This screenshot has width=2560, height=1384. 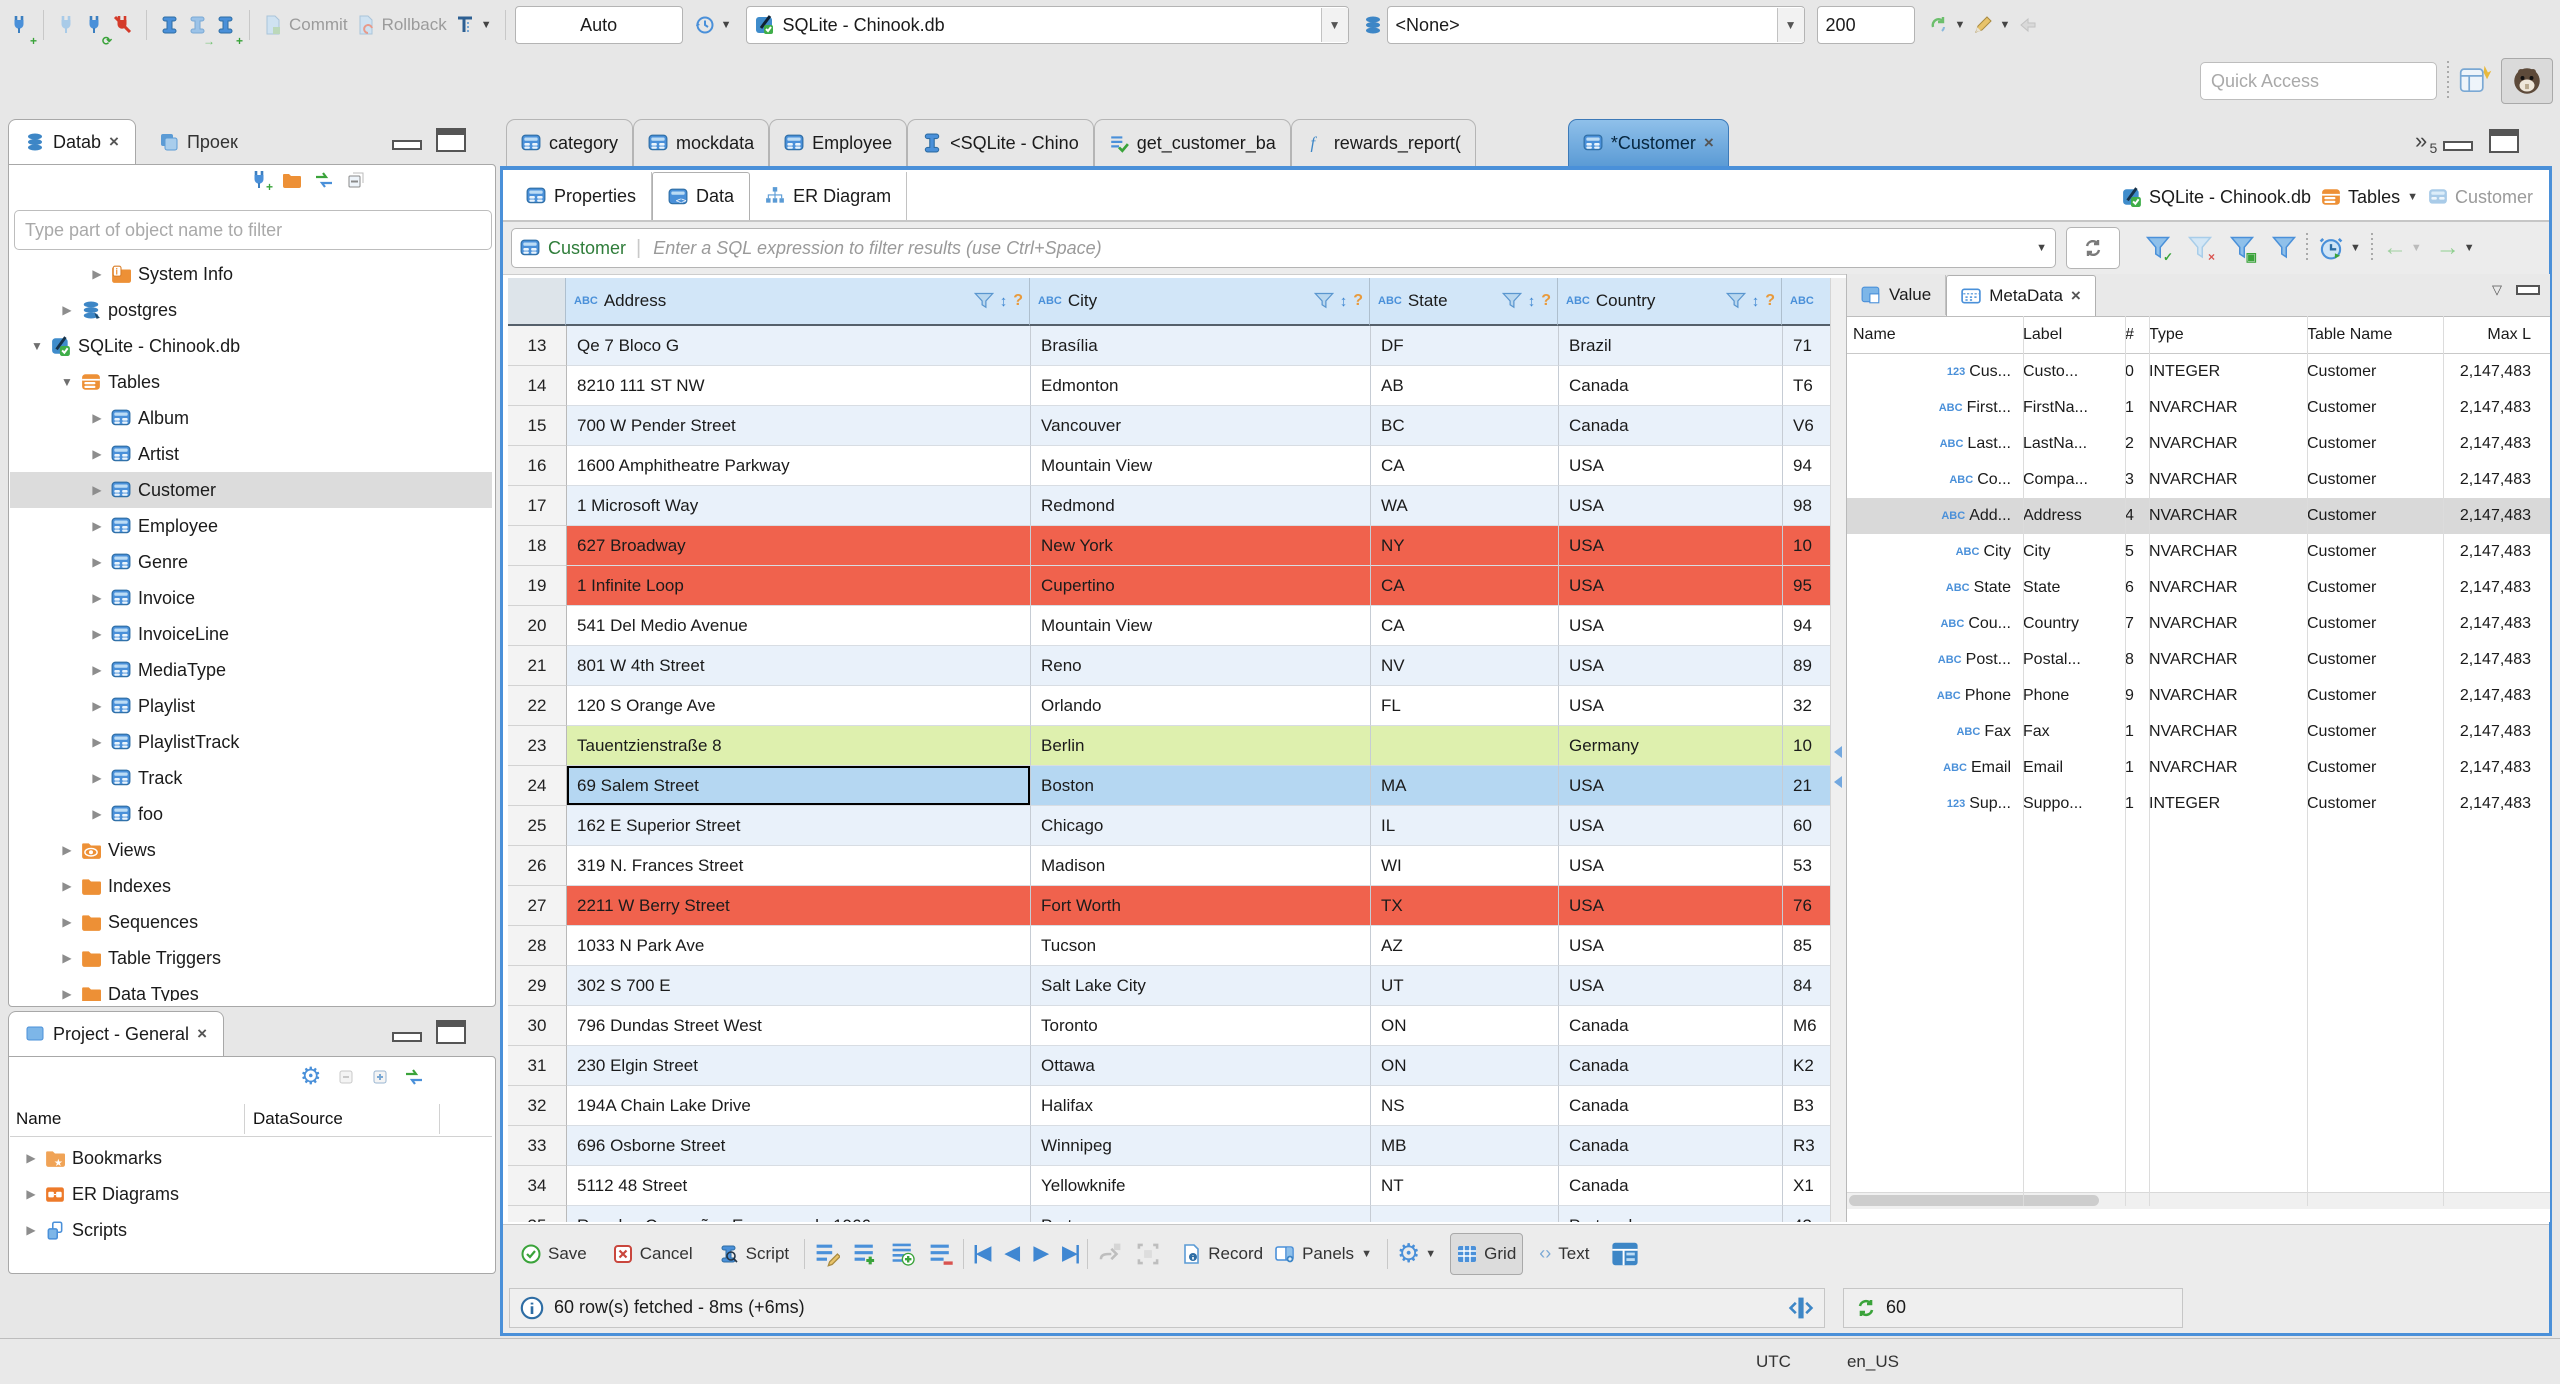 I want to click on chevron-down-icon: ▼, so click(x=2412, y=197).